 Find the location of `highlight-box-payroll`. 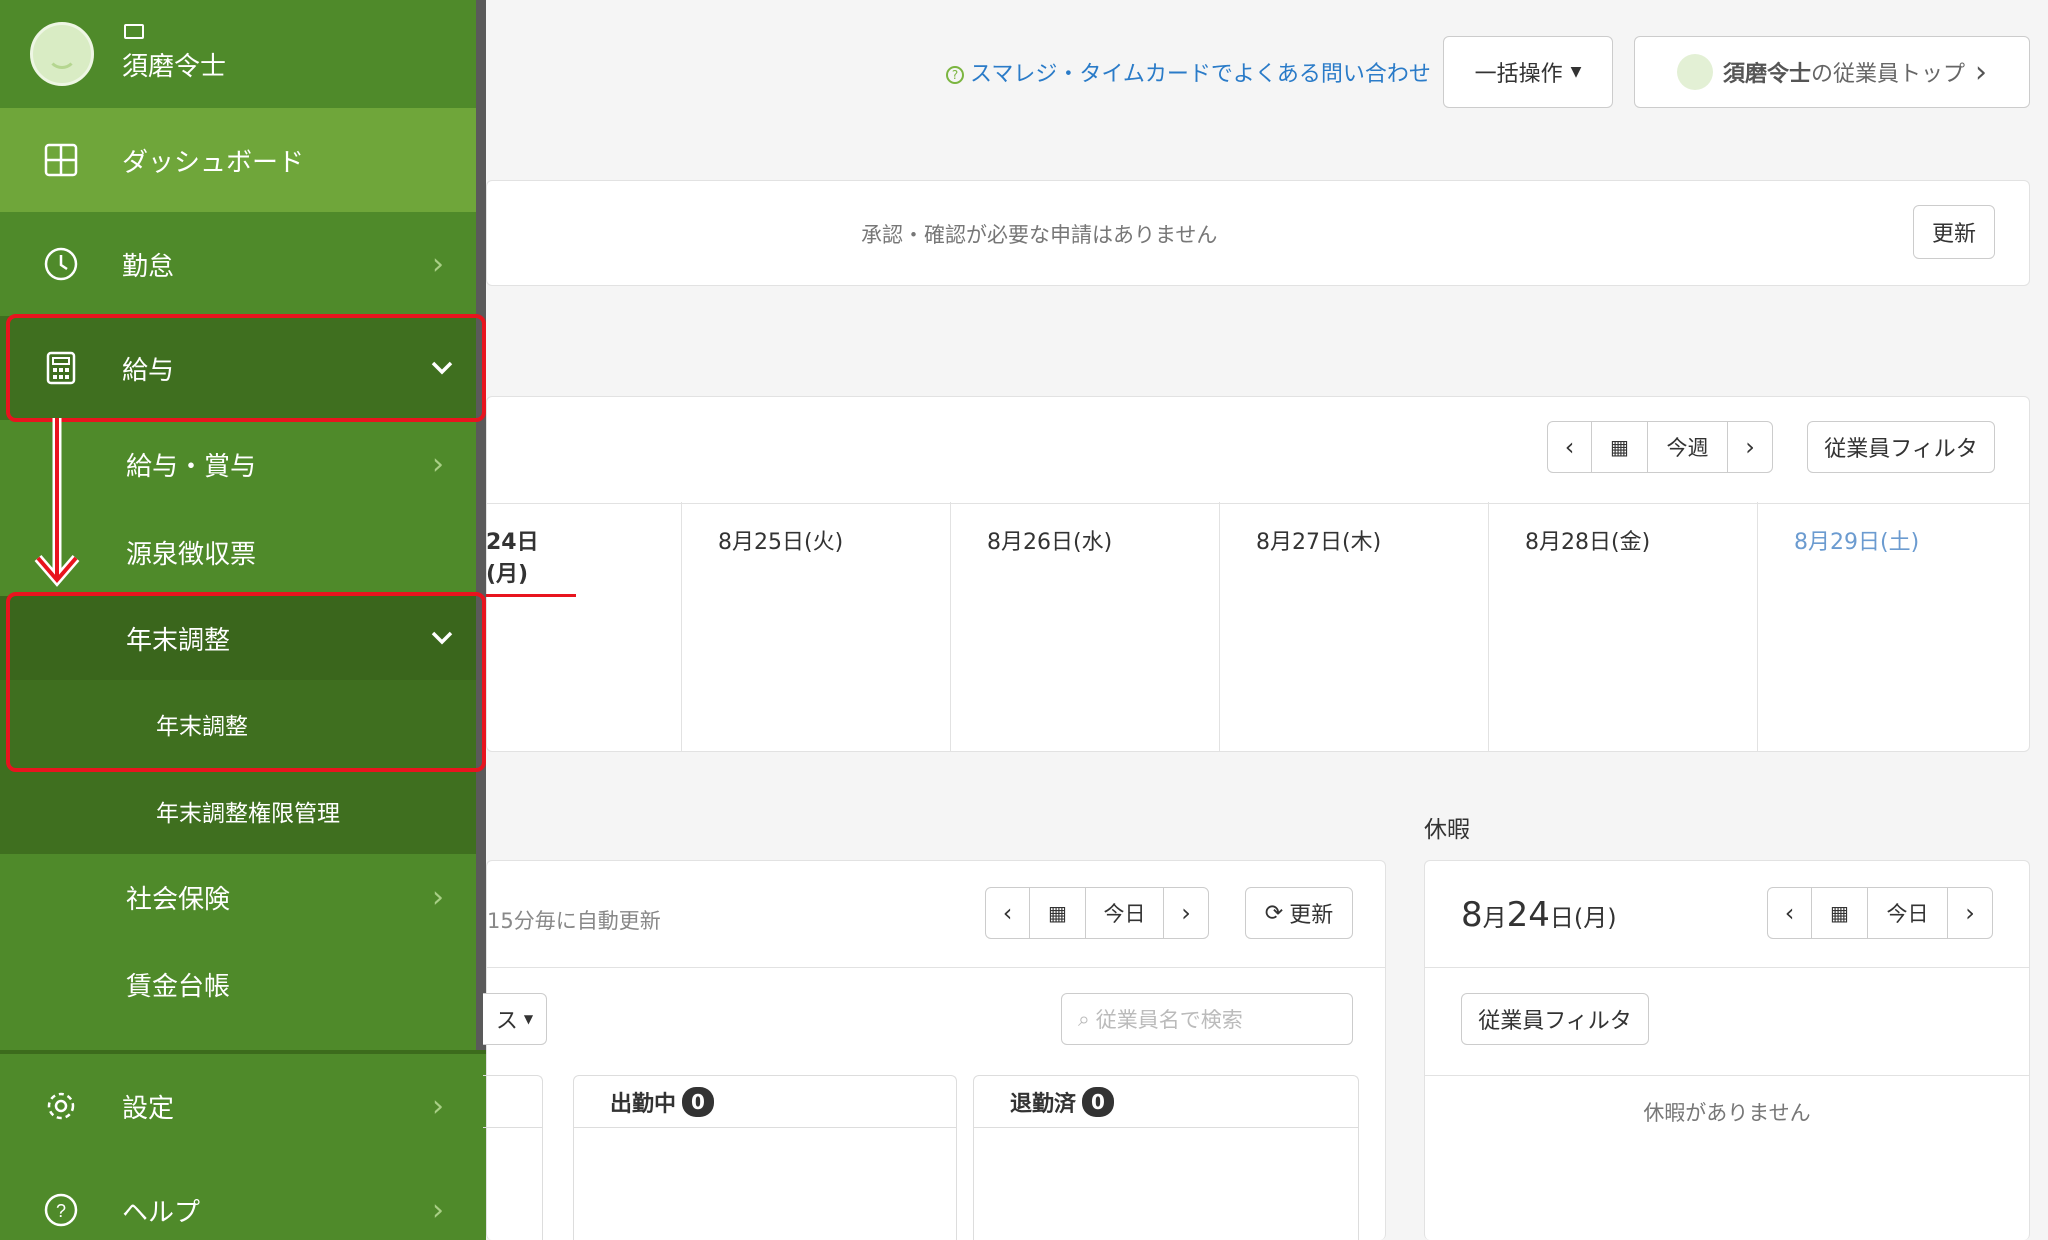

highlight-box-payroll is located at coordinates (246, 368).